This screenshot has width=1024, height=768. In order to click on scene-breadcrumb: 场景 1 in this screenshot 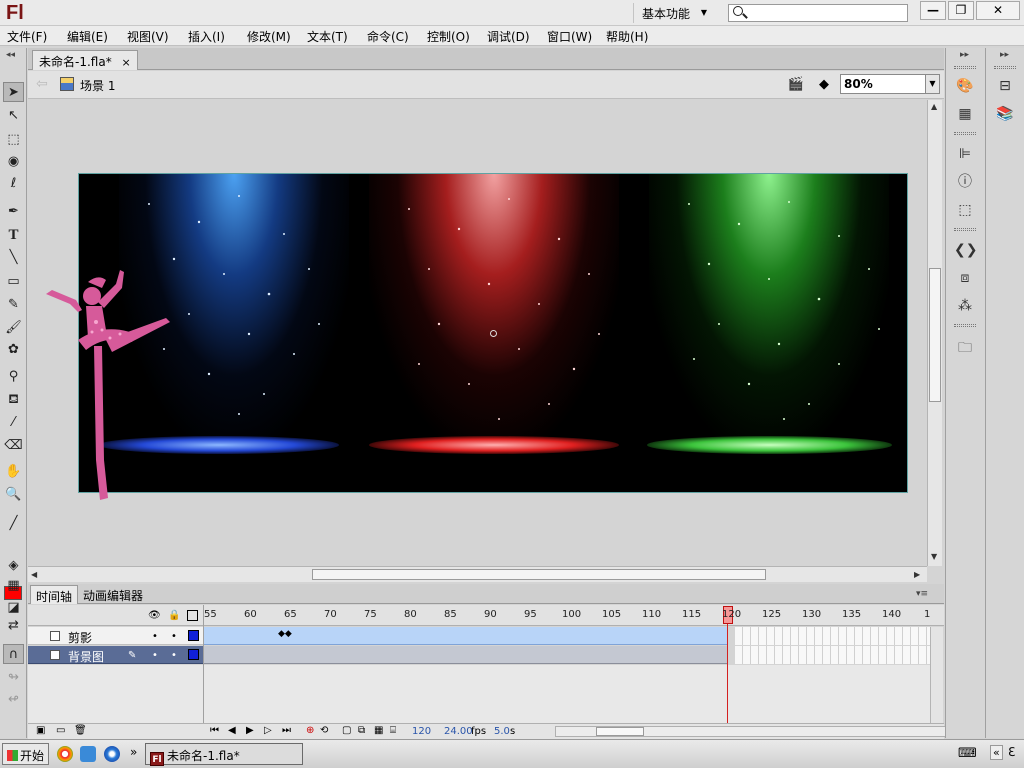, I will do `click(97, 85)`.